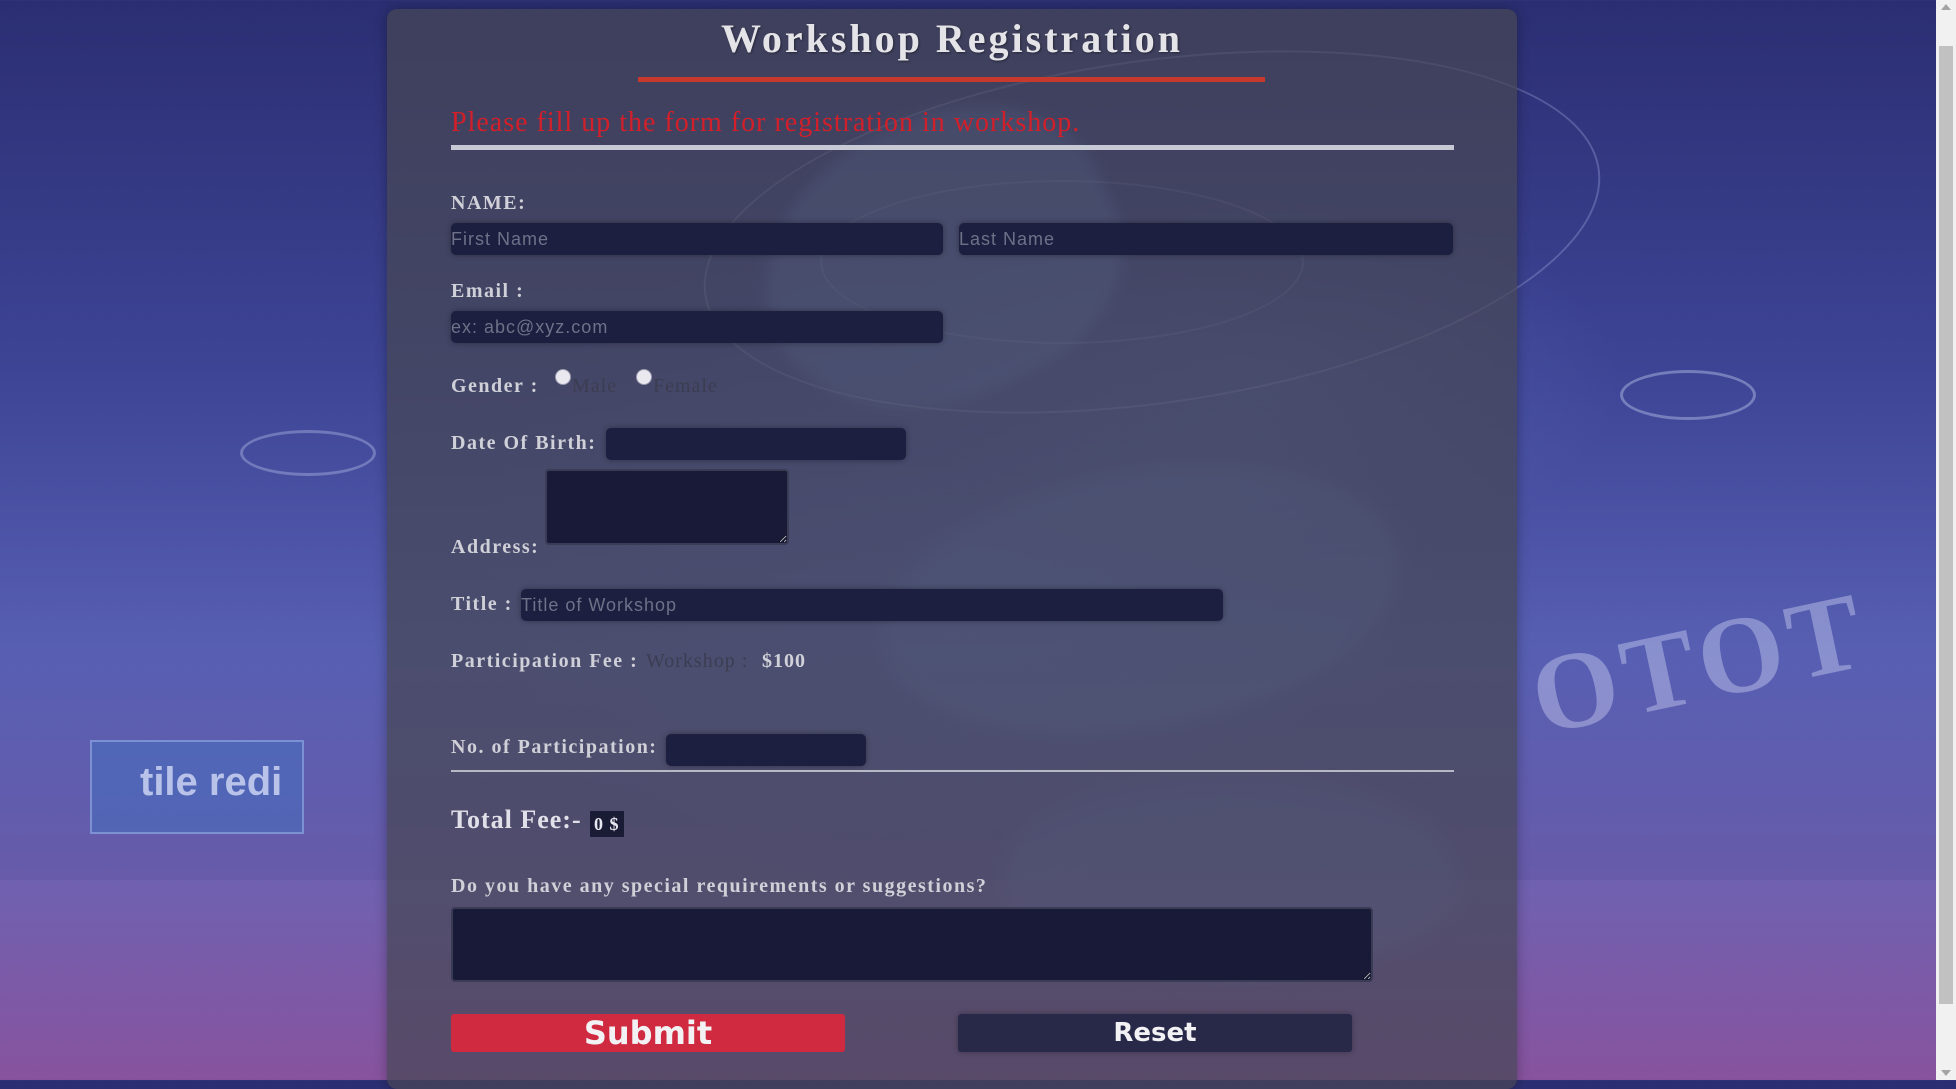  I want to click on background-booth-text: tile redi, so click(211, 782).